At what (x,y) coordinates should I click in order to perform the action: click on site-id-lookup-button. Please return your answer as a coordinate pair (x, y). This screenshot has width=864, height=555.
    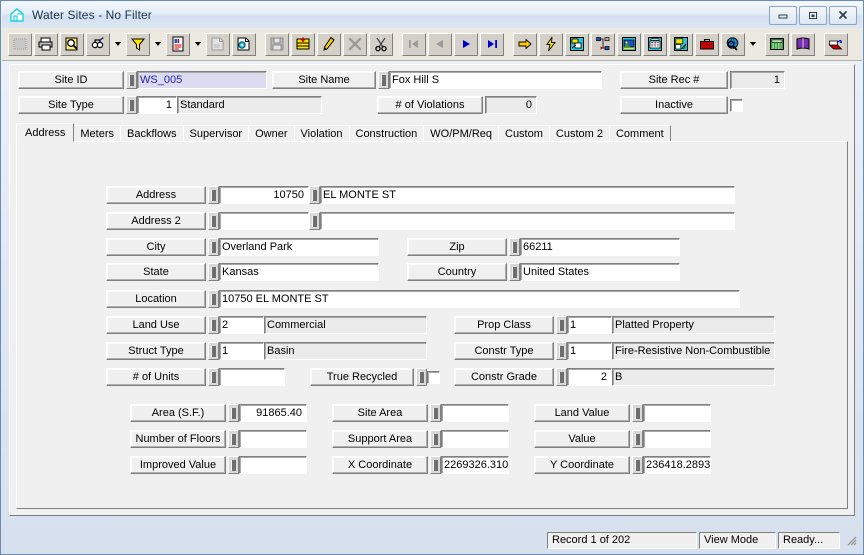
    Looking at the image, I should click on (131, 80).